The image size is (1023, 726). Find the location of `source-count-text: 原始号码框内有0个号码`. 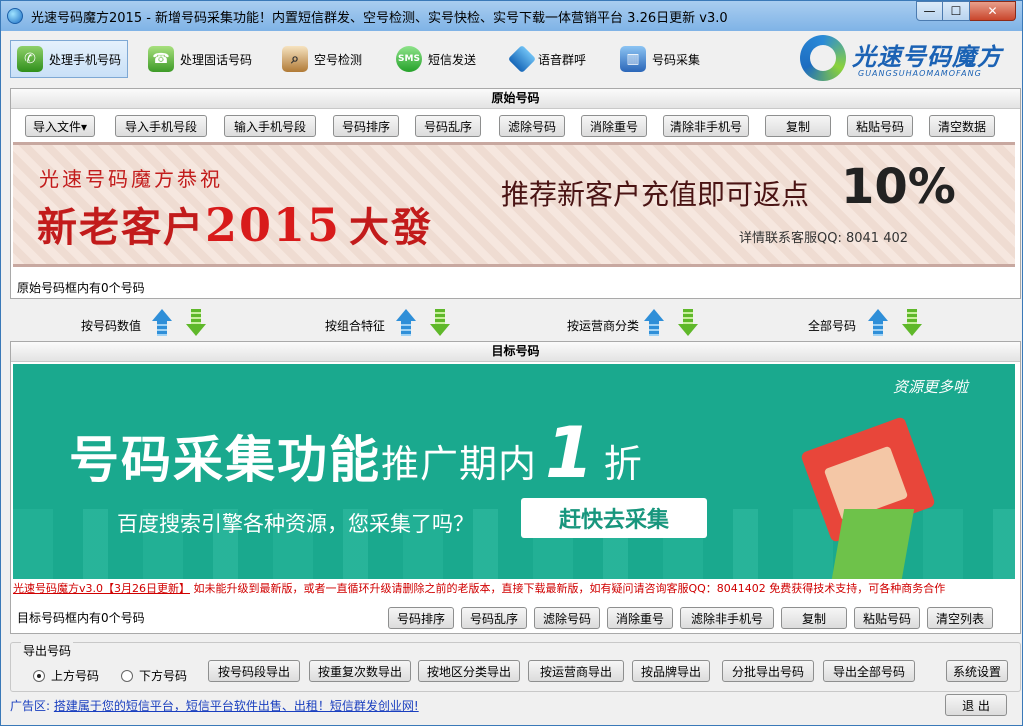

source-count-text: 原始号码框内有0个号码 is located at coordinates (81, 288).